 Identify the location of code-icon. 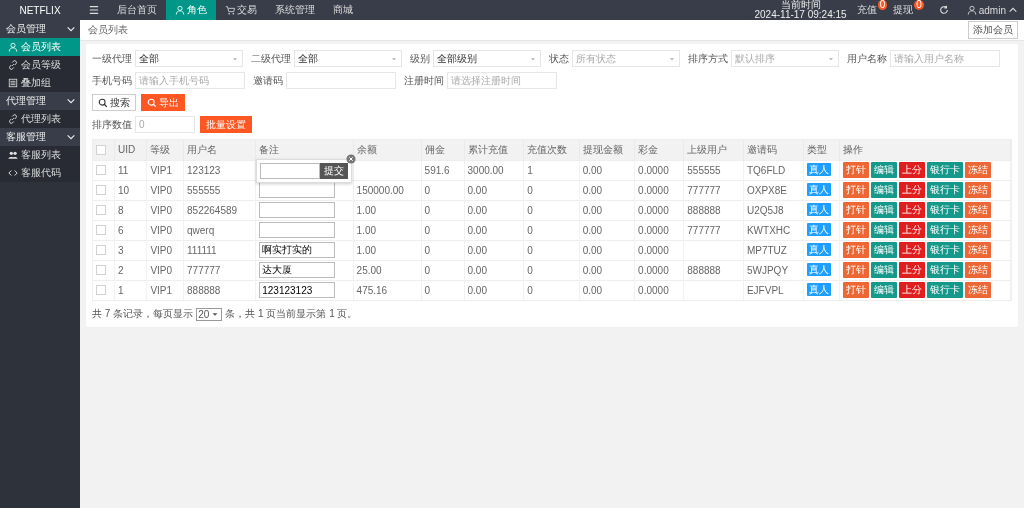
(13, 173).